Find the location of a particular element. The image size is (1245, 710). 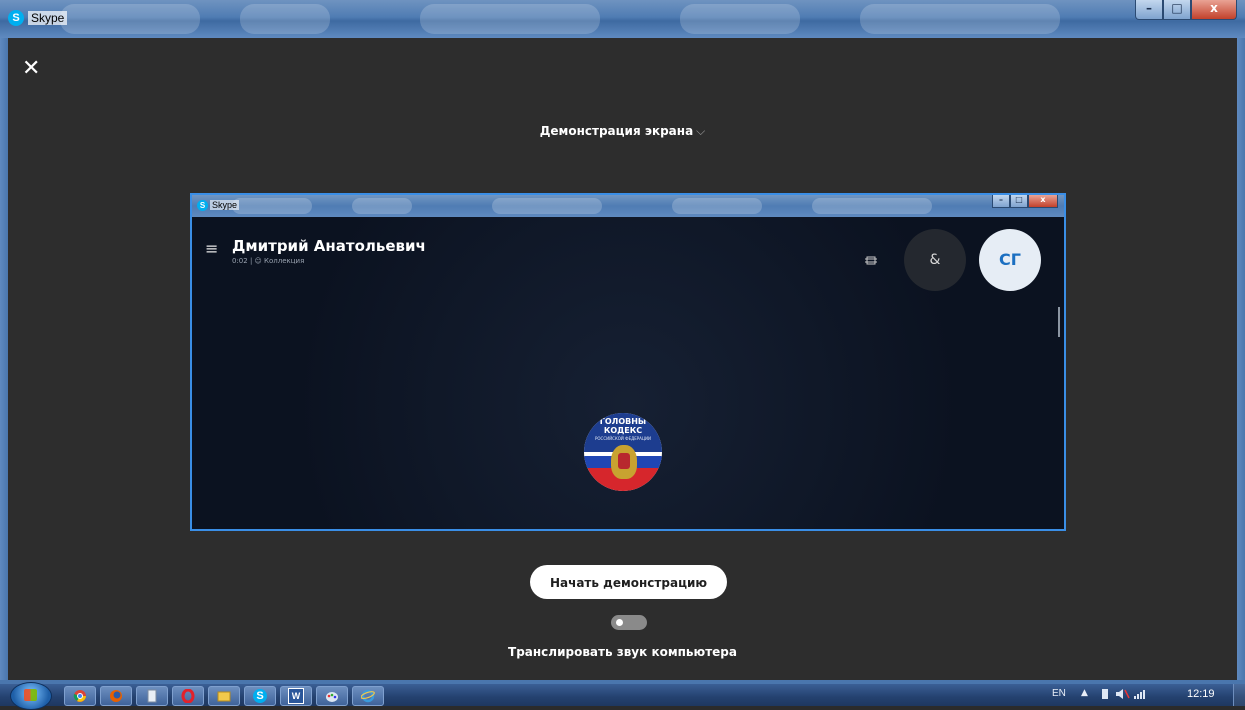

start-screen-share-button: Начать демонстрацию is located at coordinates (628, 582).